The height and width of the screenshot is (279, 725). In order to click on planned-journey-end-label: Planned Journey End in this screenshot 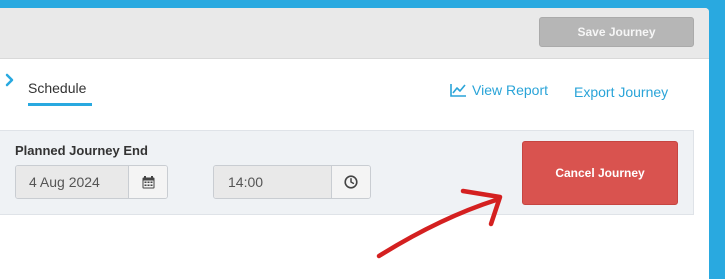, I will do `click(81, 150)`.